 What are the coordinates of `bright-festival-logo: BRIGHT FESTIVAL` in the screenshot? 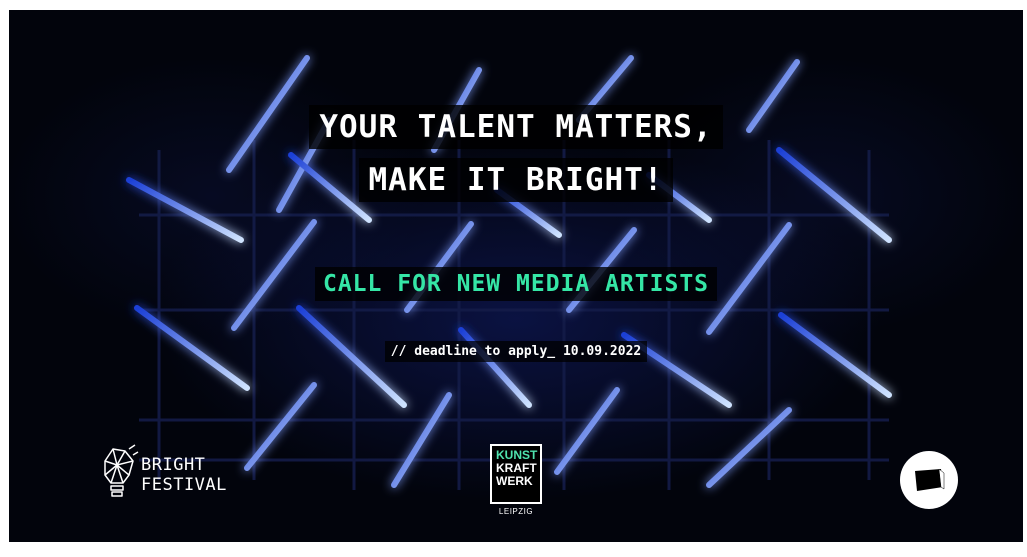 It's located at (175, 473).